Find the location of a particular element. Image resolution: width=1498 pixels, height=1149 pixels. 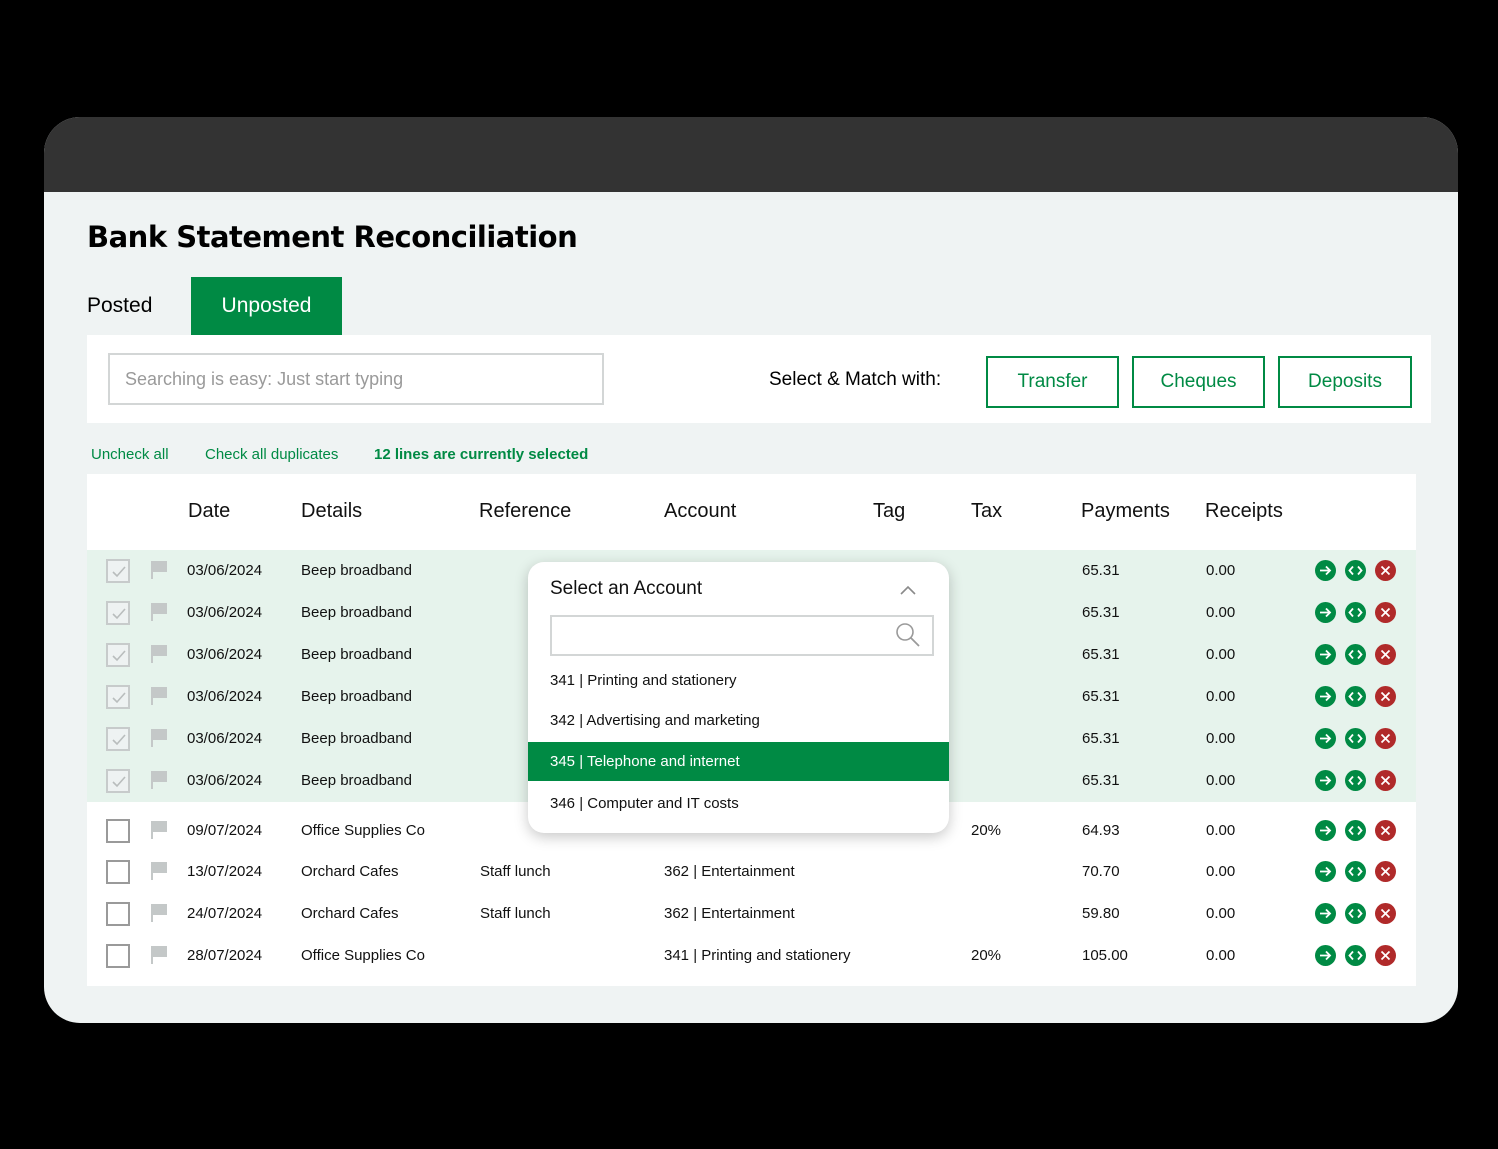

header-receipts: Receipts is located at coordinates (1244, 511).